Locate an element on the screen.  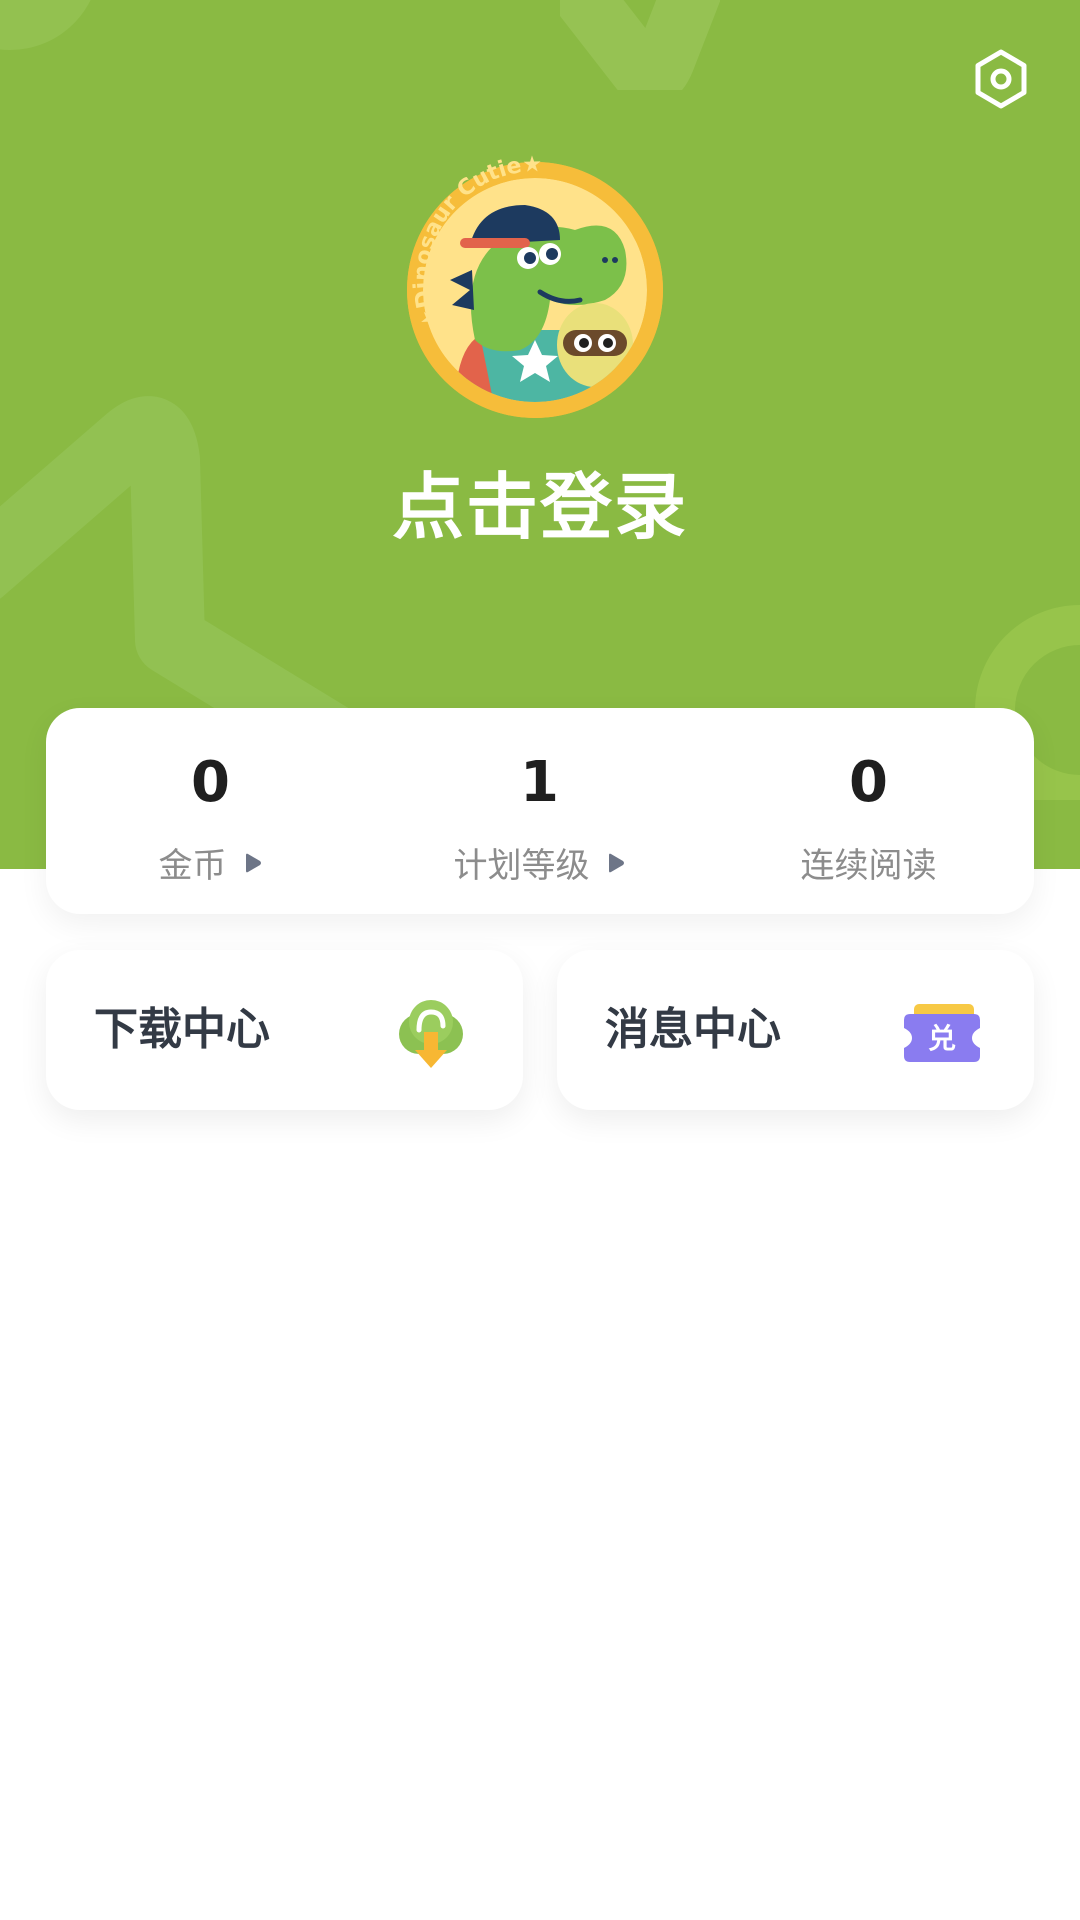
download-center-tile: 下载中心 is located at coordinates (284, 1030).